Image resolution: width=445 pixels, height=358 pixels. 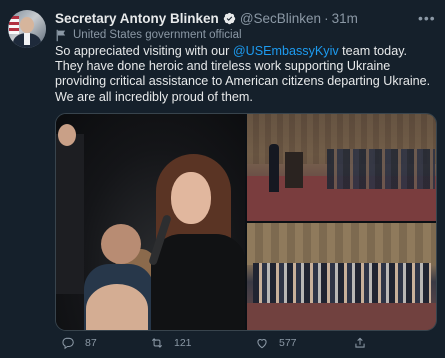 What do you see at coordinates (91, 343) in the screenshot?
I see `reply-count: 87` at bounding box center [91, 343].